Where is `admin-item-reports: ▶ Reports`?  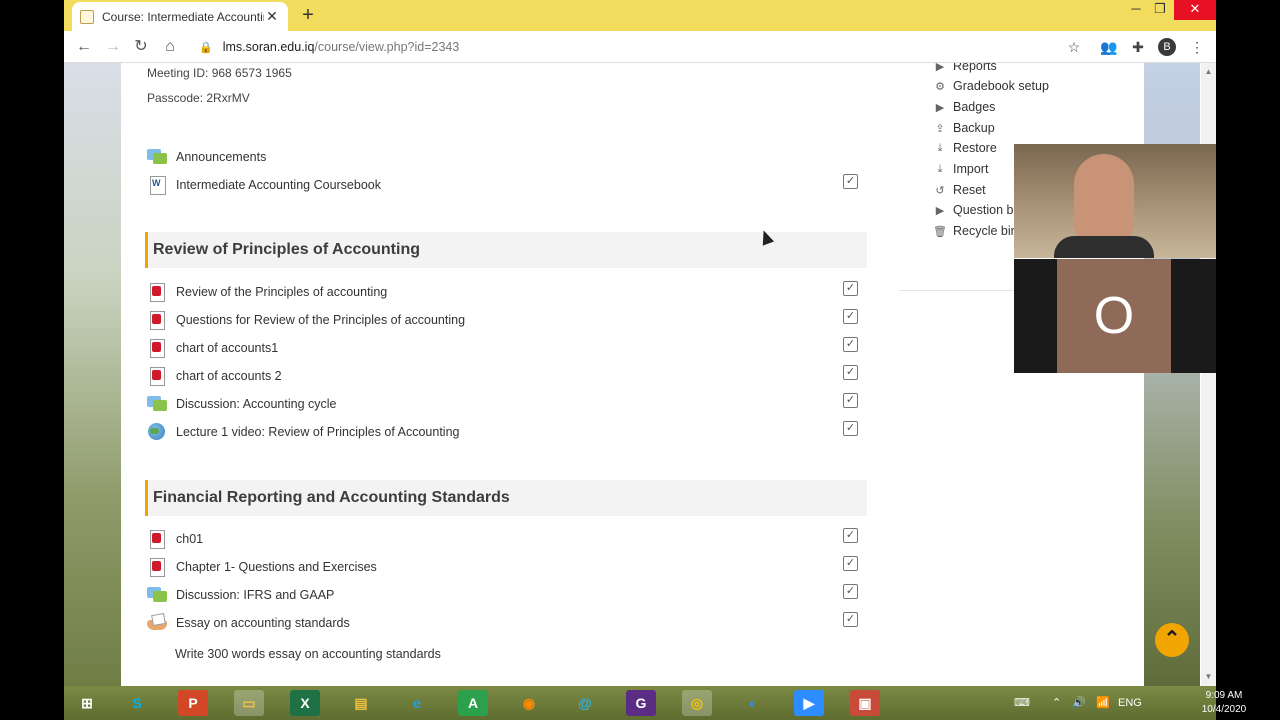 admin-item-reports: ▶ Reports is located at coordinates (965, 69).